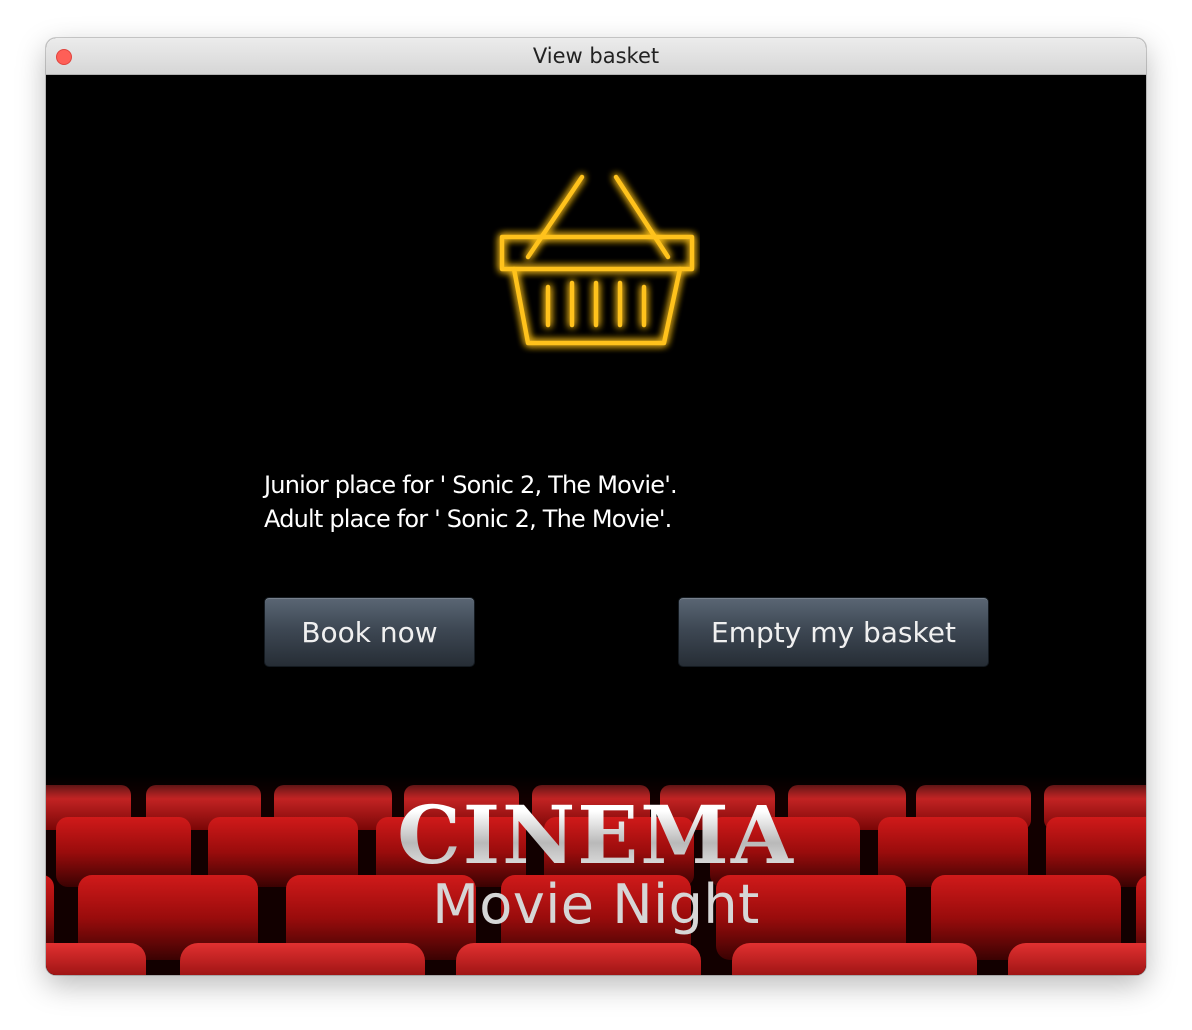 The image size is (1192, 1030). Describe the element at coordinates (596, 835) in the screenshot. I see `cinema-title: CINEMA` at that location.